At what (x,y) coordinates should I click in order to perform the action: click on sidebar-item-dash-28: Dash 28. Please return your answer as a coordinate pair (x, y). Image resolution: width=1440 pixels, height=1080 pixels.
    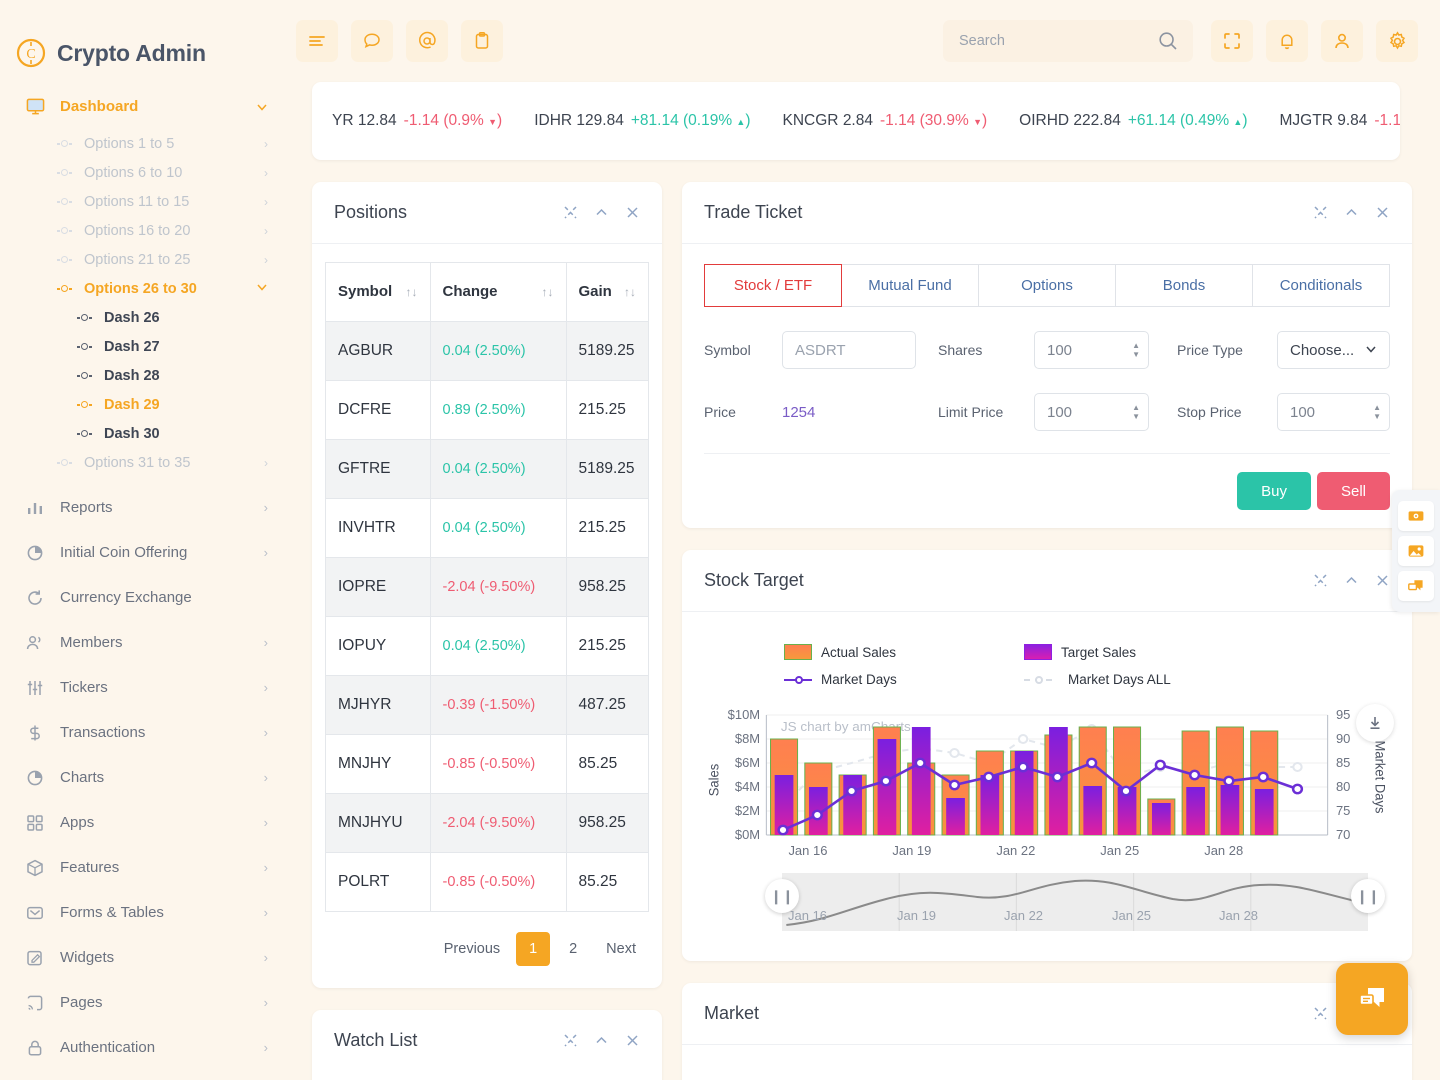
    Looking at the image, I should click on (145, 375).